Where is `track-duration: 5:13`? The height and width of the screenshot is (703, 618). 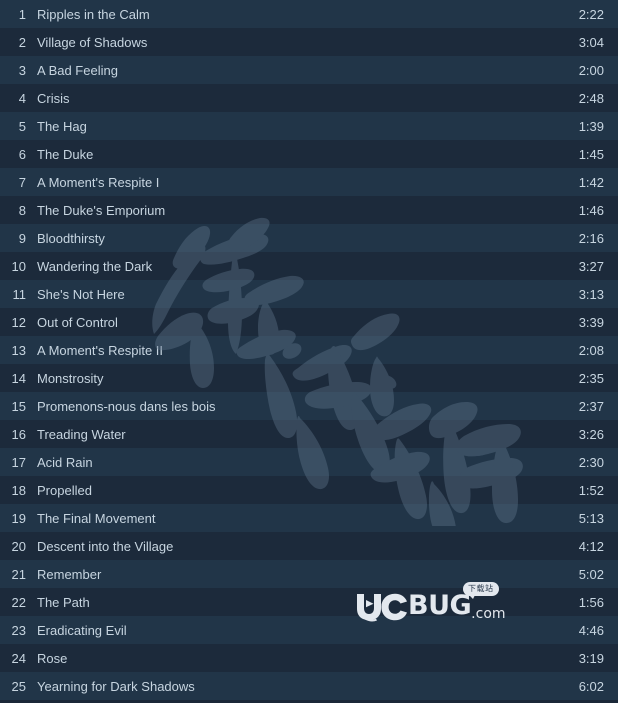 track-duration: 5:13 is located at coordinates (591, 518).